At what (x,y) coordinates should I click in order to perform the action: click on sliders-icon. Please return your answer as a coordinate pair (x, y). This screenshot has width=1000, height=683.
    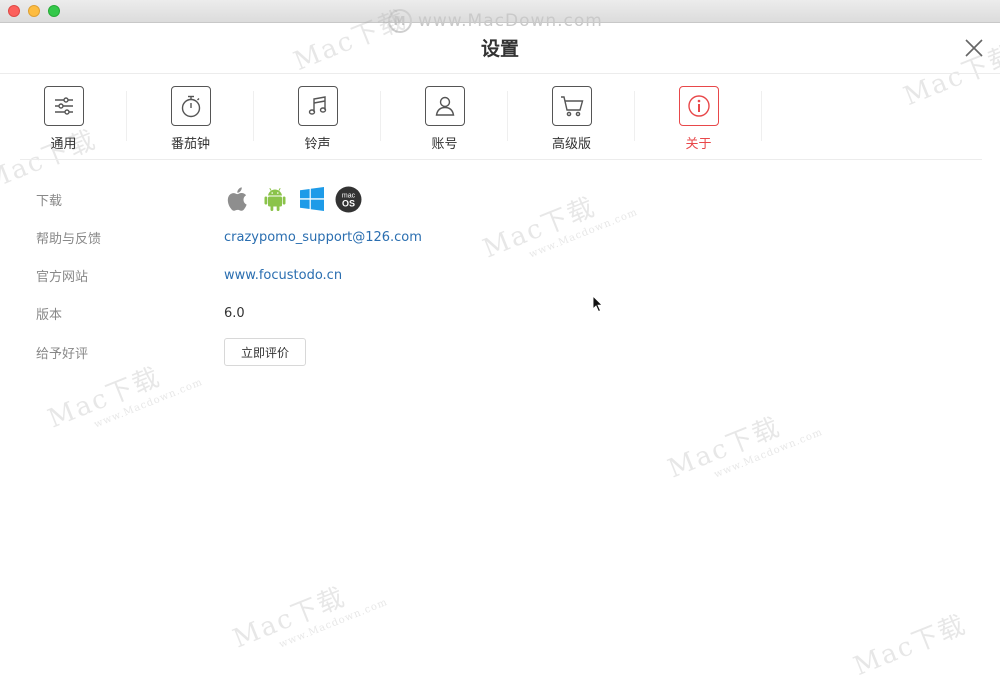
    Looking at the image, I should click on (63, 106).